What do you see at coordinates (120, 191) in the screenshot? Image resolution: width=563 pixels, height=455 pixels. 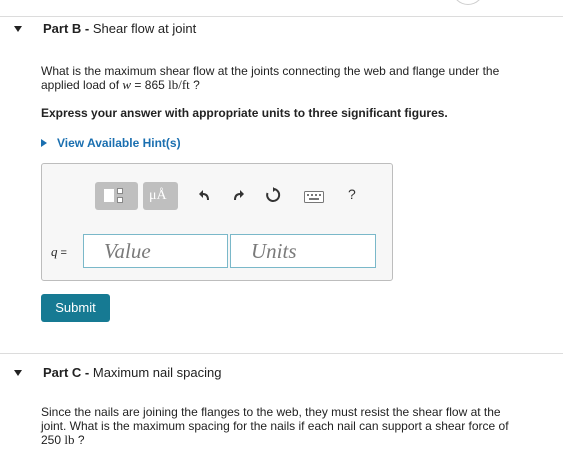 I see `templates-icon-dot` at bounding box center [120, 191].